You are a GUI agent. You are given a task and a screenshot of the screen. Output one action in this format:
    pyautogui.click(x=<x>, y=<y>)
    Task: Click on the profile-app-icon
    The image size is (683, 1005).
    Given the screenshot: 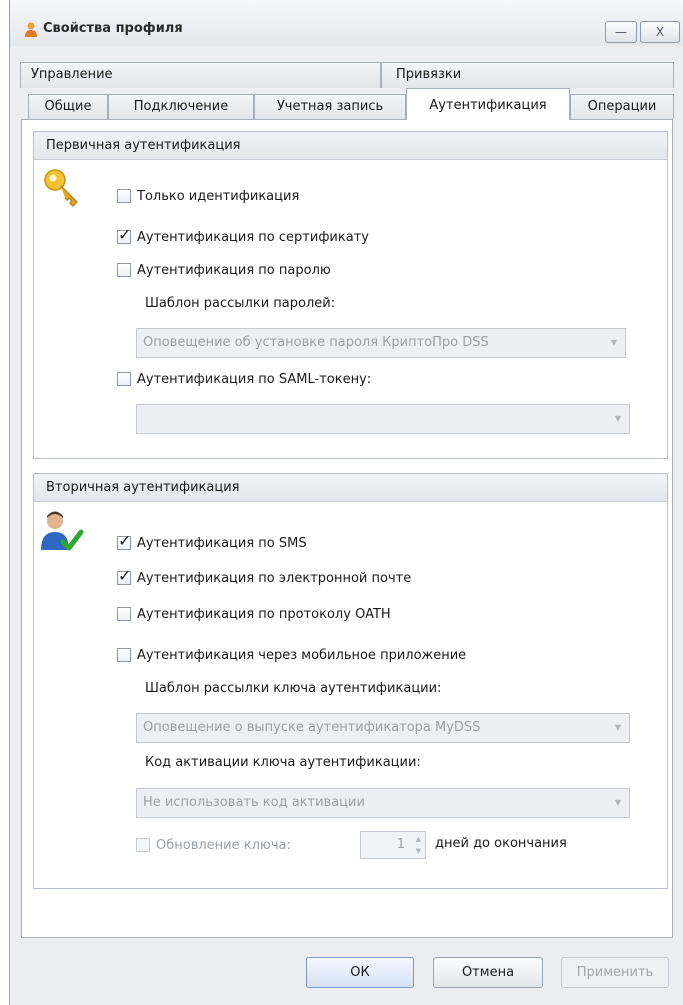 What is the action you would take?
    pyautogui.click(x=31, y=32)
    